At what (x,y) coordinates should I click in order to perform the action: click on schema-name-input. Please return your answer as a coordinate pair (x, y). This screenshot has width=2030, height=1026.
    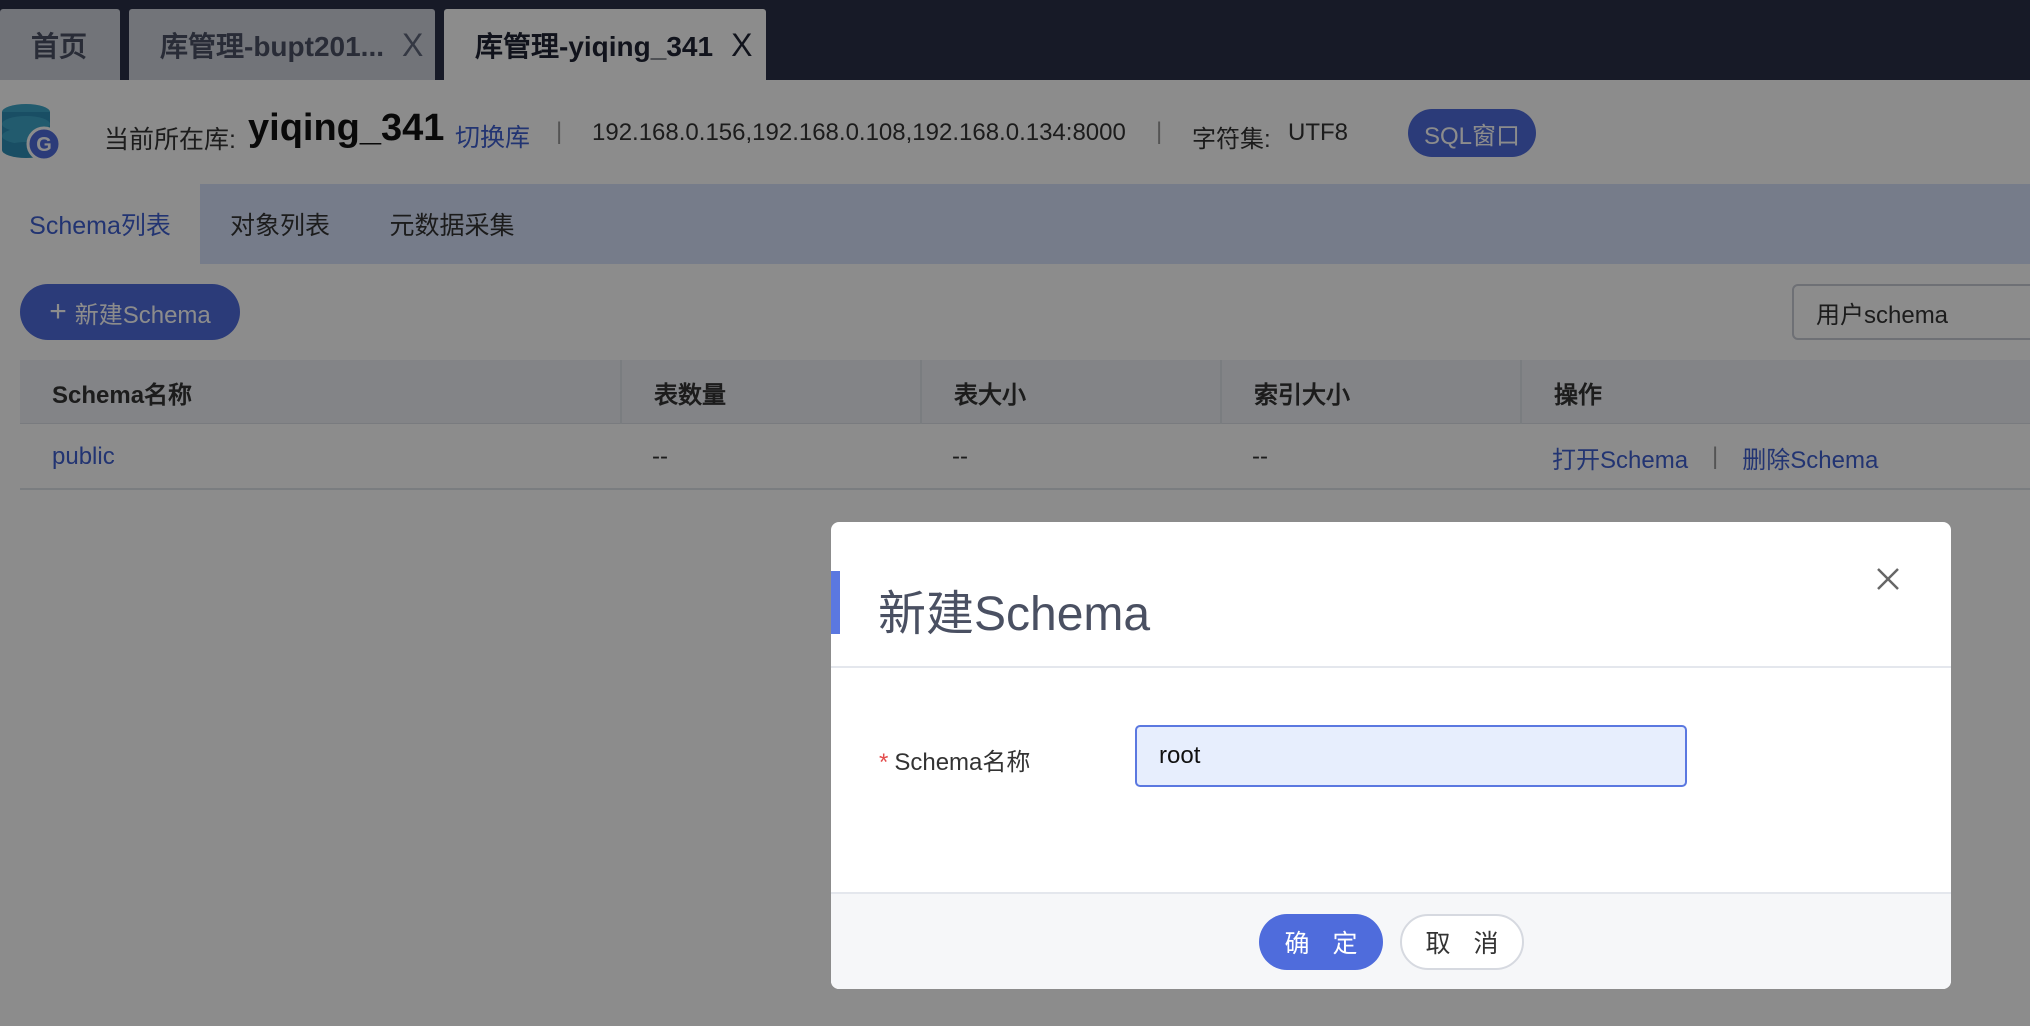
    Looking at the image, I should click on (1411, 756).